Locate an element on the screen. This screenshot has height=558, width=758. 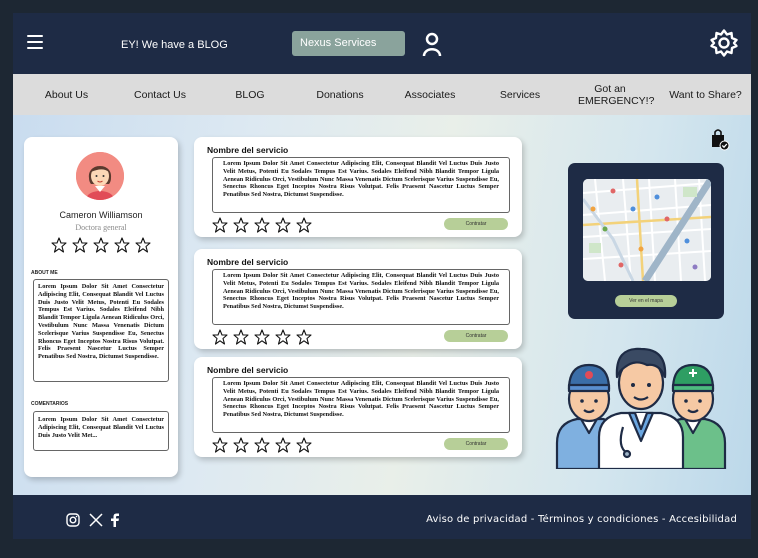
nav-item-share: Want to Share? is located at coordinates (705, 95).